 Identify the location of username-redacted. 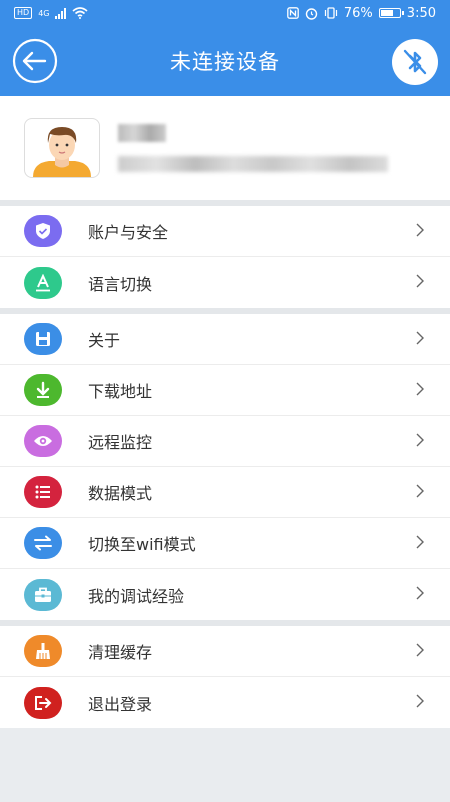
(142, 133).